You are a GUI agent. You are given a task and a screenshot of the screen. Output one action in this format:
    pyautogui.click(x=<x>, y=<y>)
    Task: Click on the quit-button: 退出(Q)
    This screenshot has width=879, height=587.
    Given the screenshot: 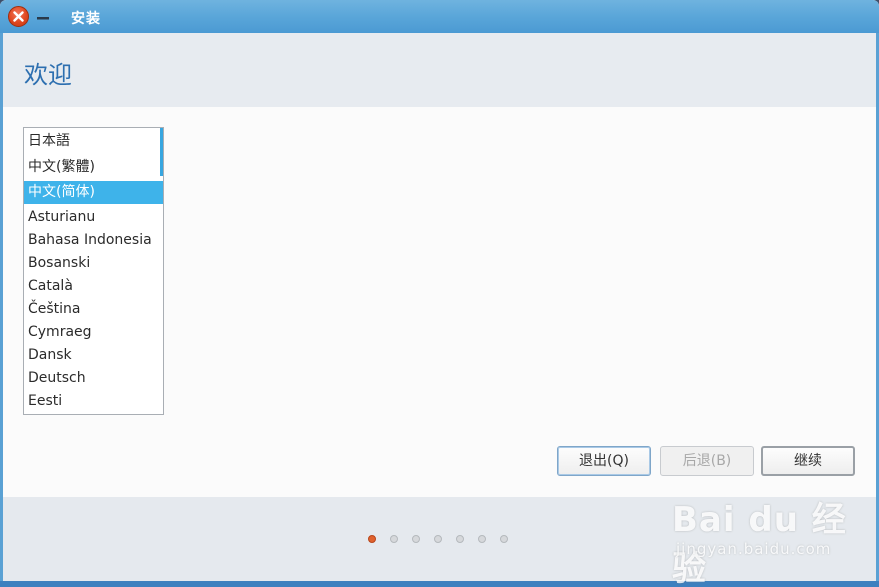 What is the action you would take?
    pyautogui.click(x=604, y=461)
    